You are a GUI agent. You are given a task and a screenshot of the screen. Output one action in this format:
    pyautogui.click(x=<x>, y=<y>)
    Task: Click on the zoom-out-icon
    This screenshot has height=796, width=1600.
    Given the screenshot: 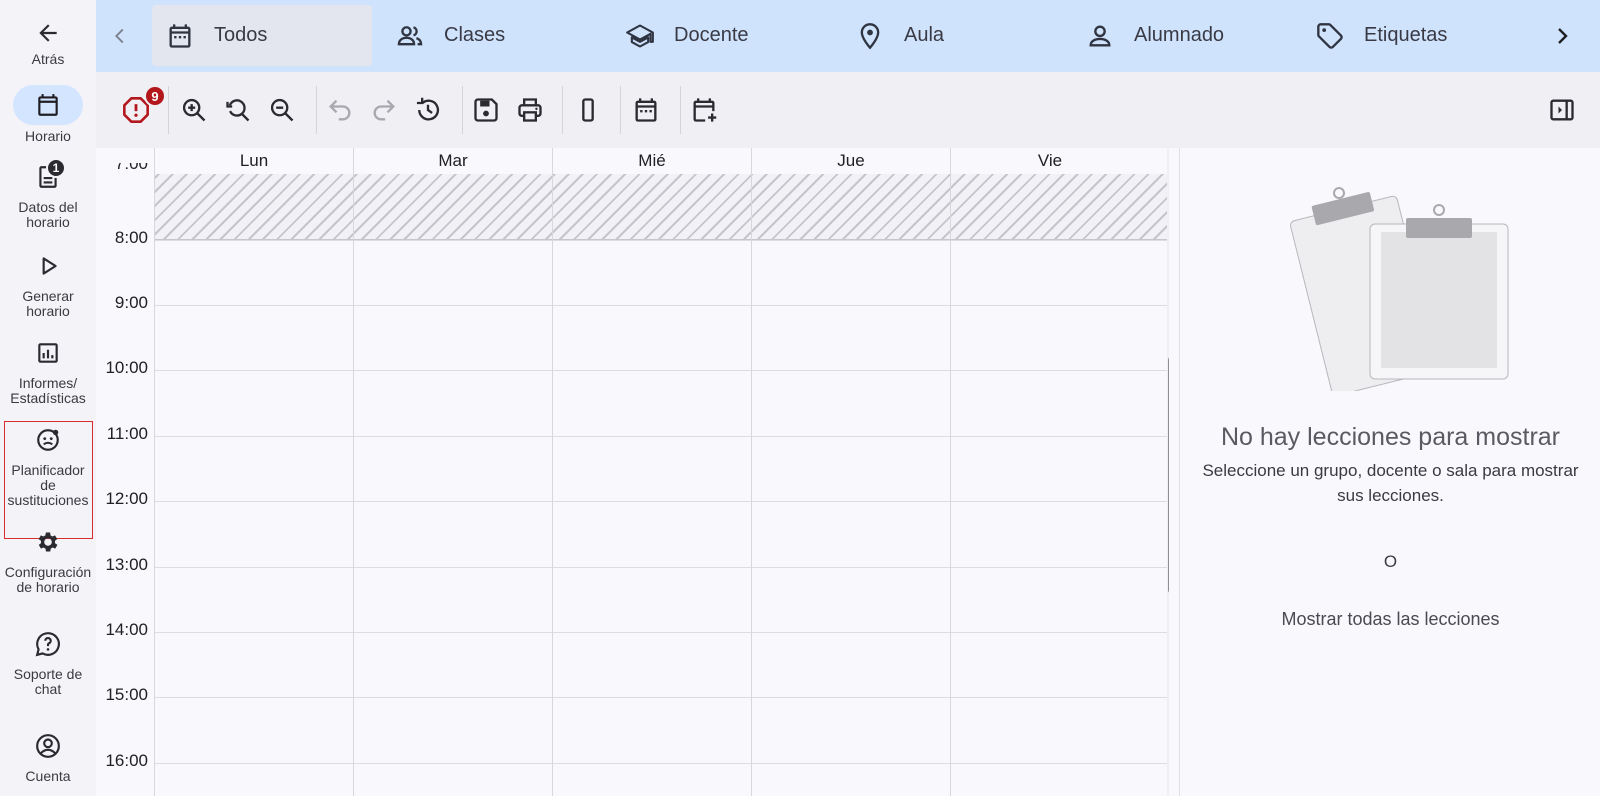 What is the action you would take?
    pyautogui.click(x=282, y=110)
    